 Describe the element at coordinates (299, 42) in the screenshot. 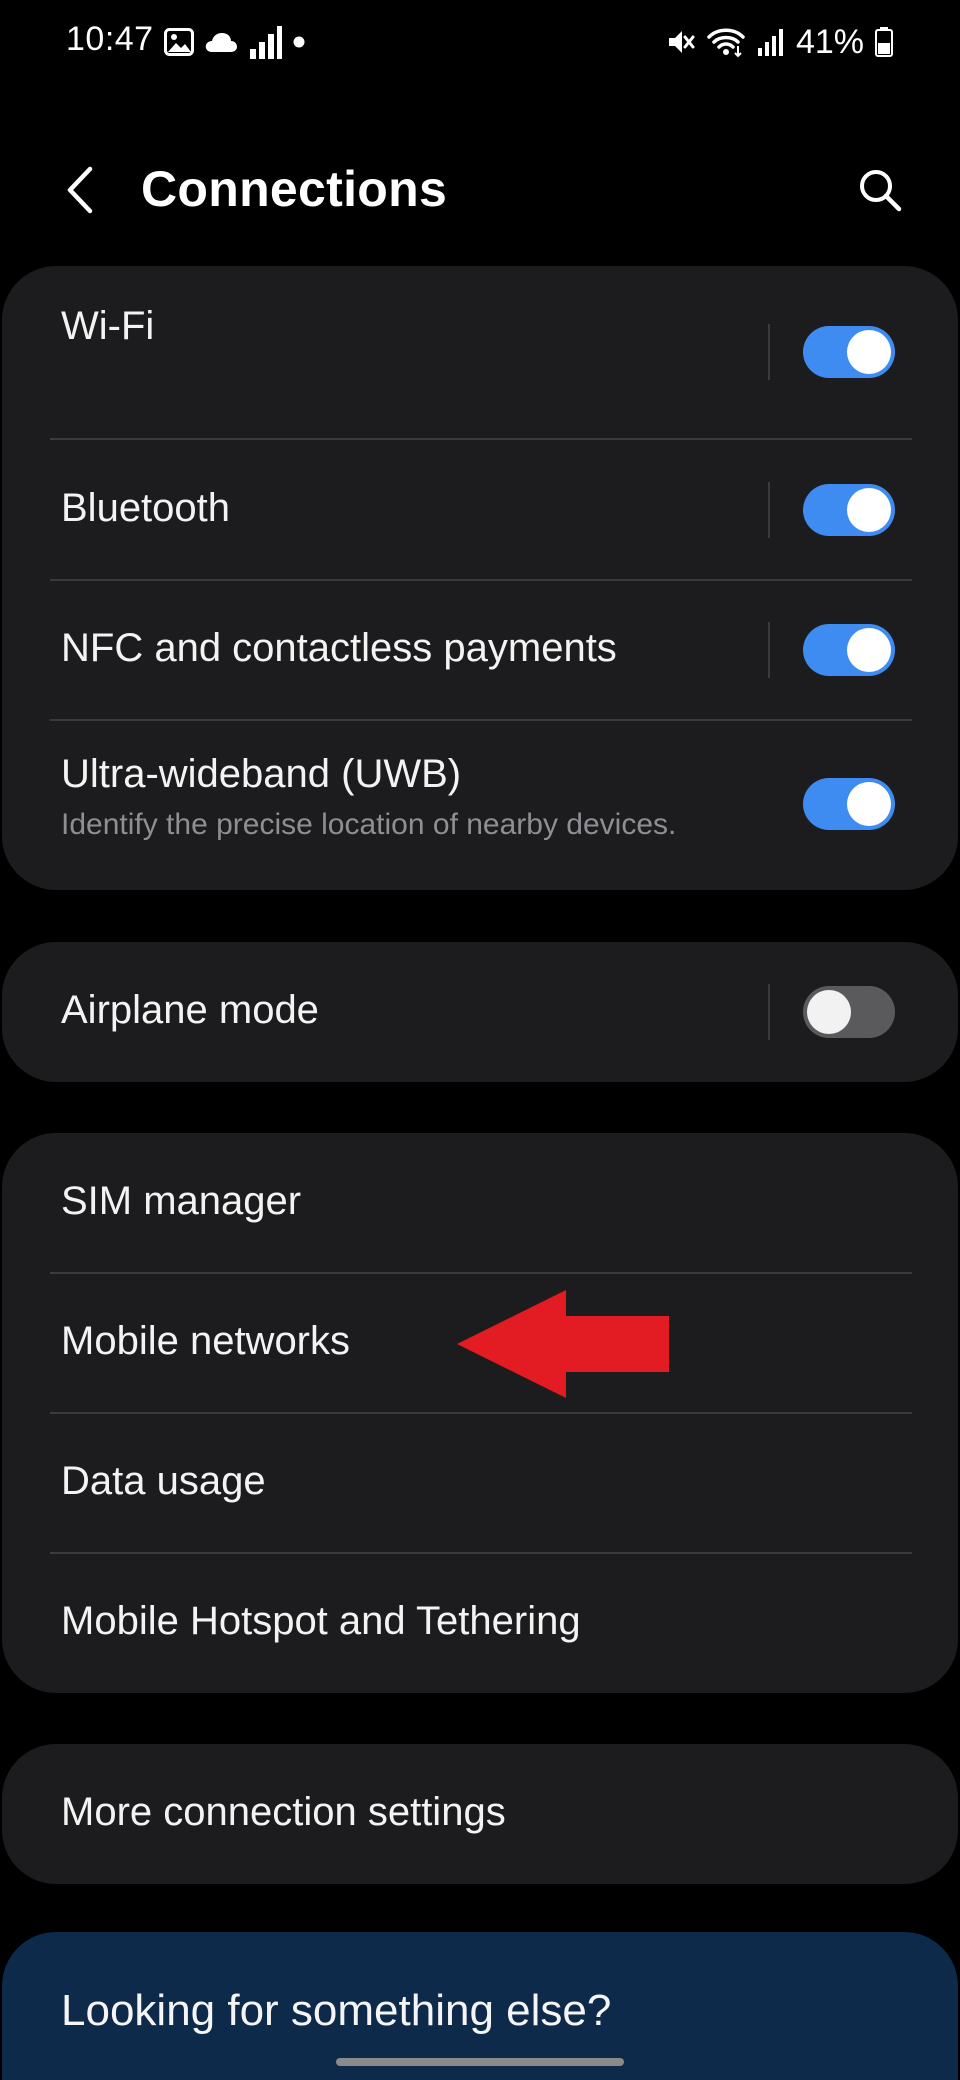

I see `dot-icon` at that location.